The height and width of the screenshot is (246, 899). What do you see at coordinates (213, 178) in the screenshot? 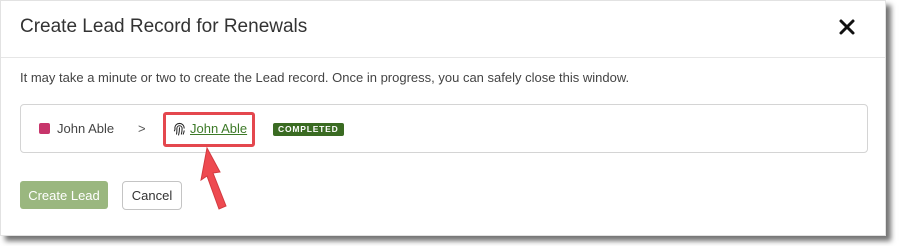
I see `annotation-arrow-icon` at bounding box center [213, 178].